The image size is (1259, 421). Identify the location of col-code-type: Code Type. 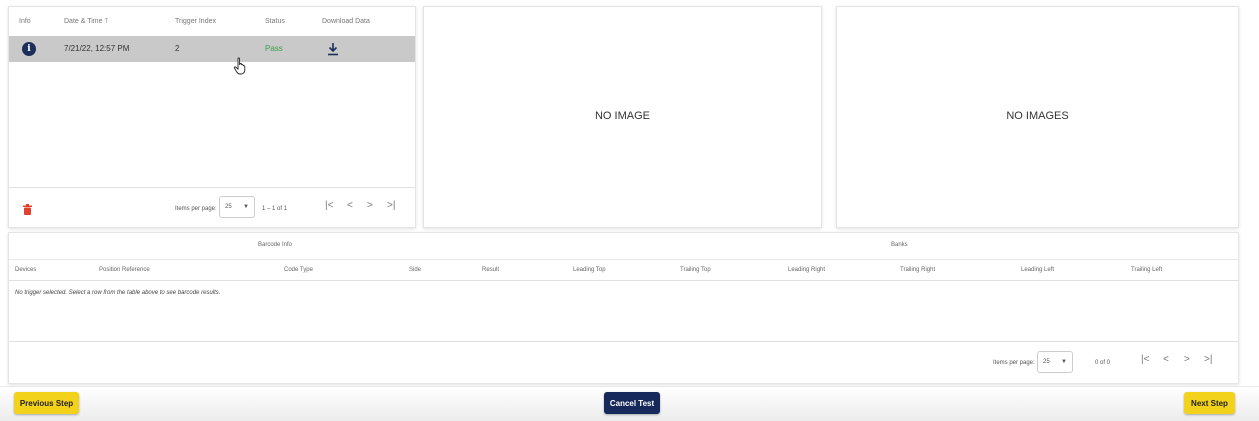
(298, 270).